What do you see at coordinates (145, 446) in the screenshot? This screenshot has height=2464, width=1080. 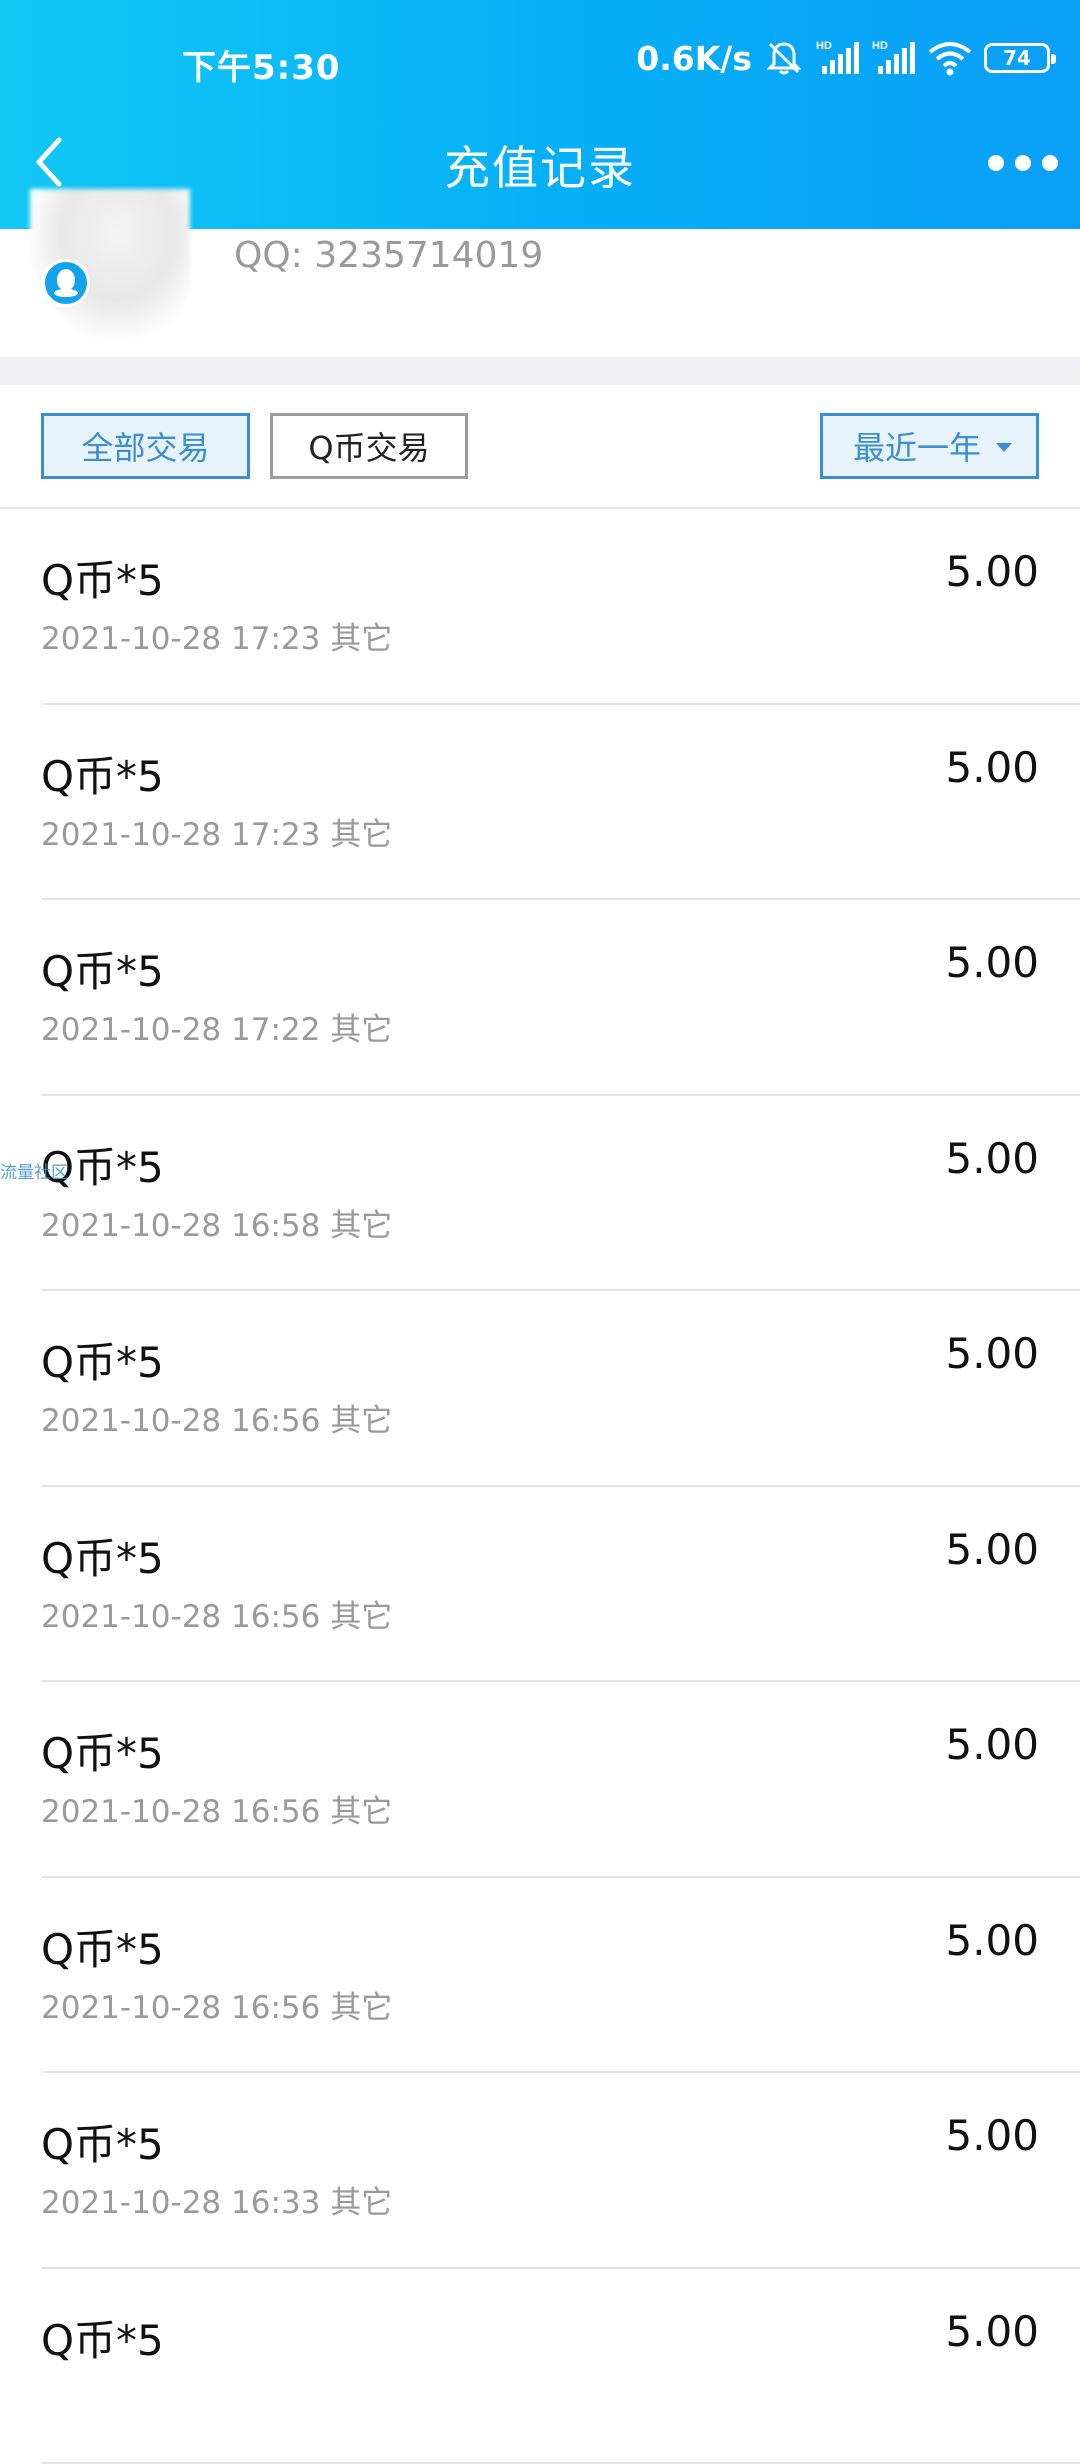 I see `filter-all-button: 全部交易` at bounding box center [145, 446].